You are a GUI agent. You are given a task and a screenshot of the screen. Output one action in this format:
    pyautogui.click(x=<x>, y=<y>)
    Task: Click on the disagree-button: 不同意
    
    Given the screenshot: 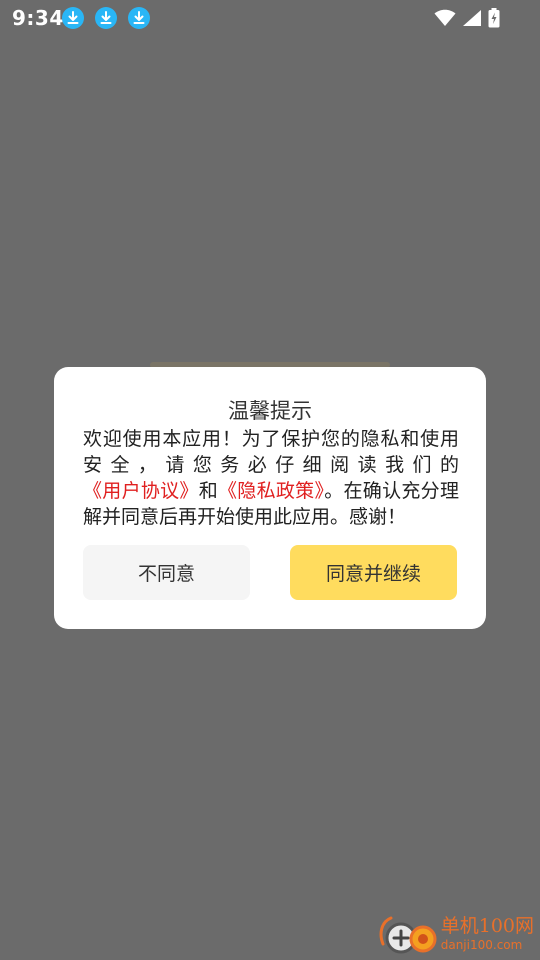 What is the action you would take?
    pyautogui.click(x=166, y=572)
    